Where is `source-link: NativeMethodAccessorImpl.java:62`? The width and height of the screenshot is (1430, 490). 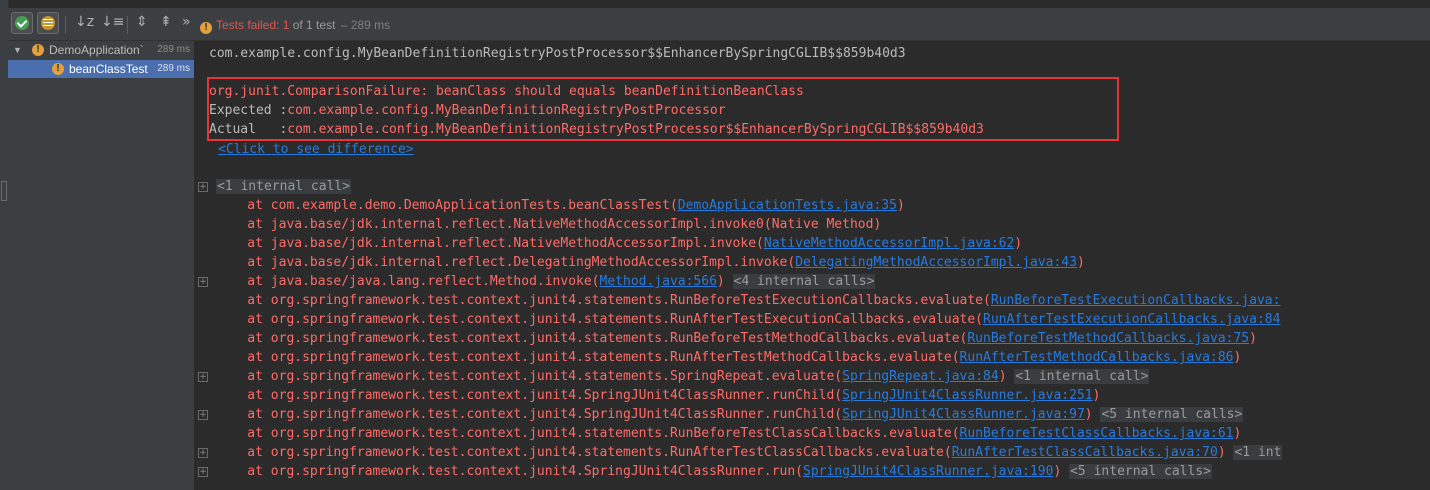
source-link: NativeMethodAccessorImpl.java:62 is located at coordinates (889, 243).